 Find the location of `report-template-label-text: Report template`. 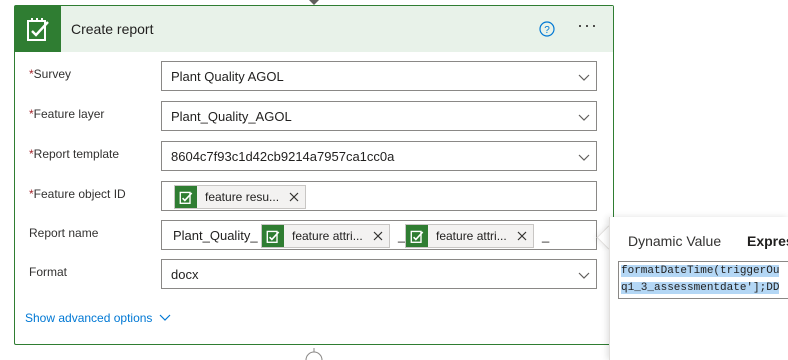

report-template-label-text: Report template is located at coordinates (76, 154).